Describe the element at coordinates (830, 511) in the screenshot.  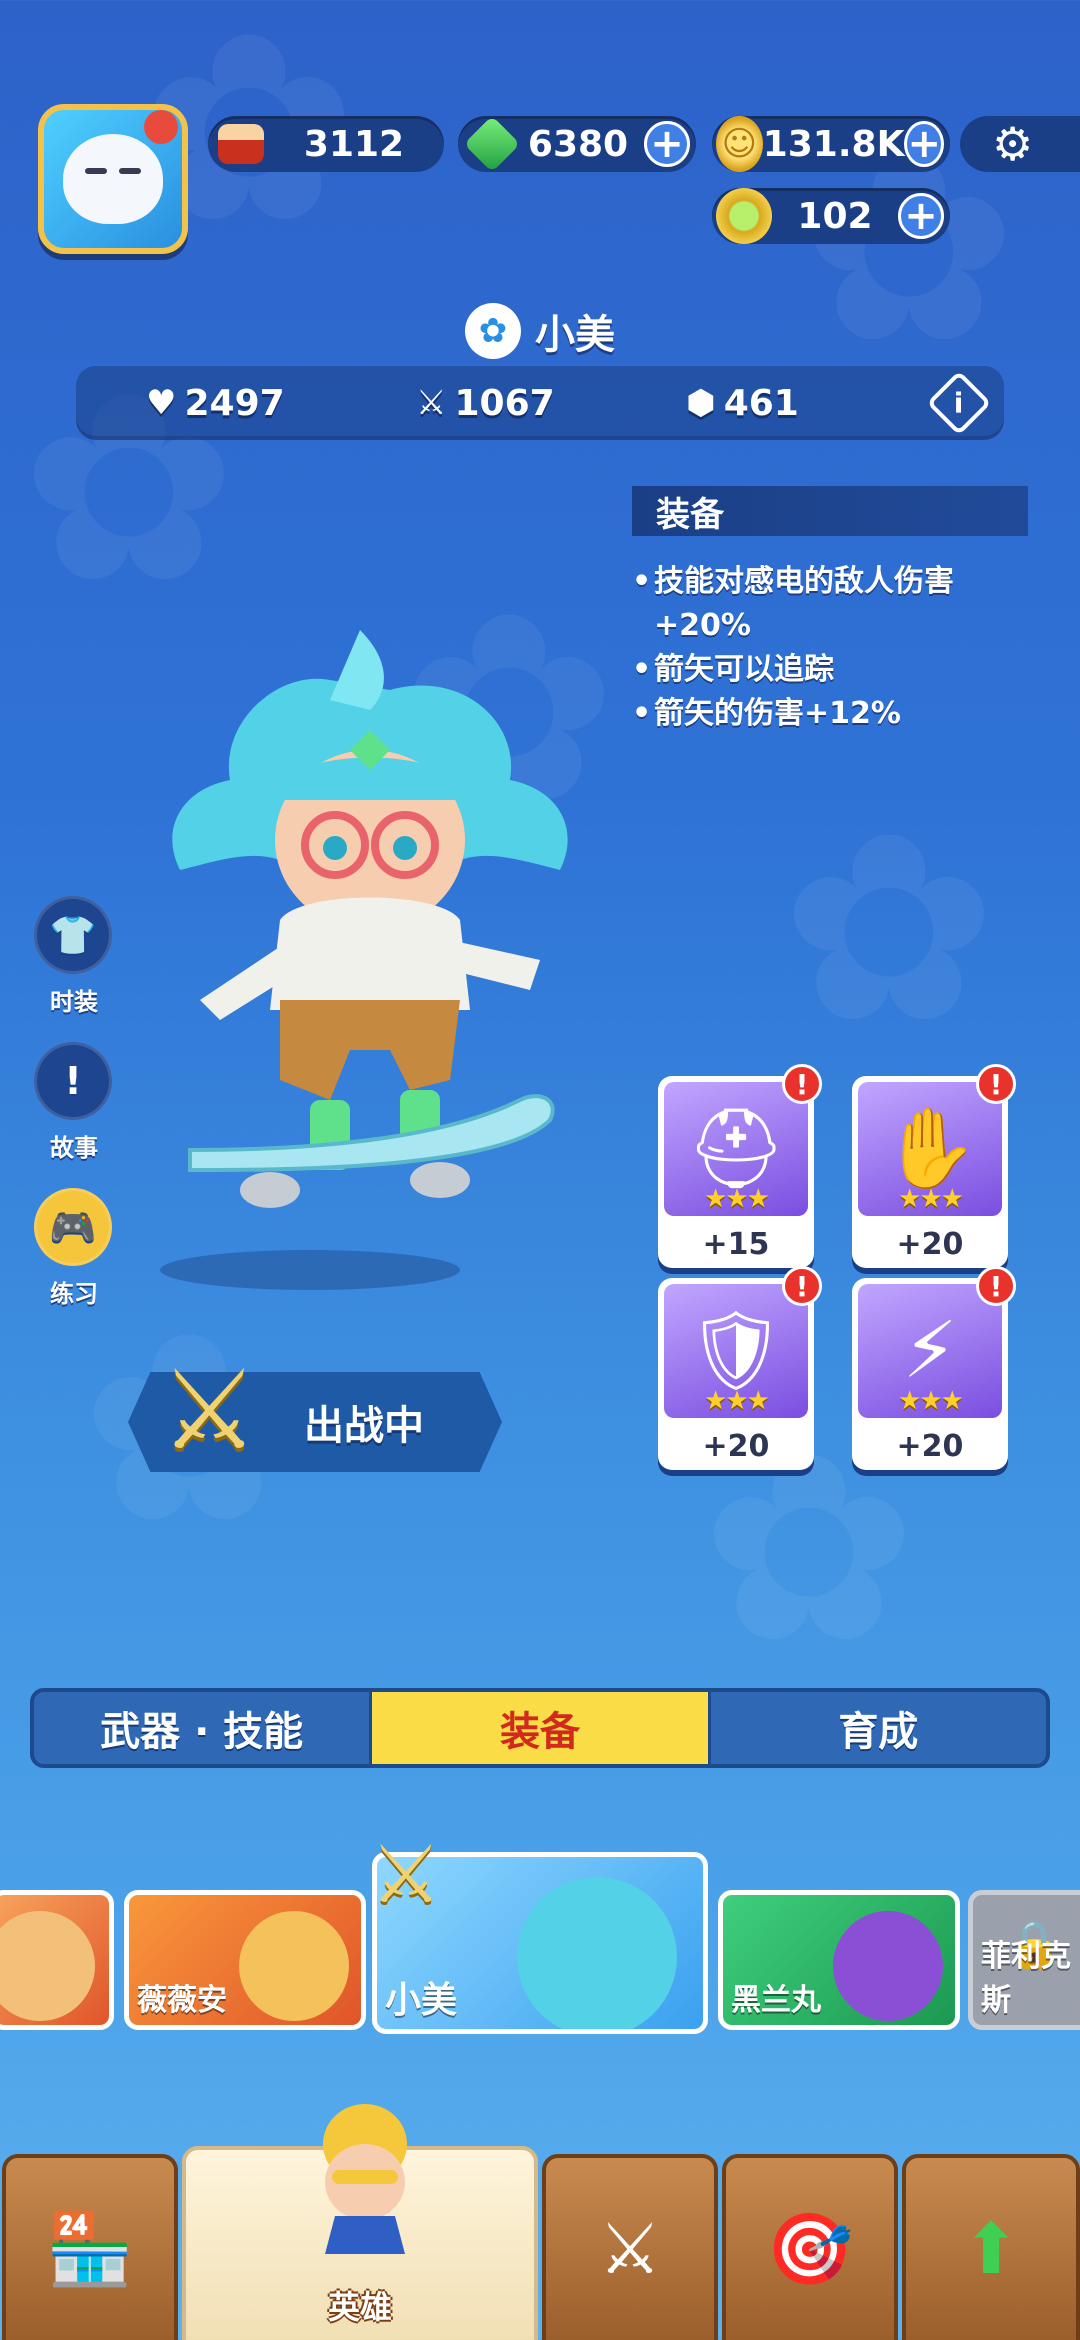
I see `equipment-panel-title: 装备` at that location.